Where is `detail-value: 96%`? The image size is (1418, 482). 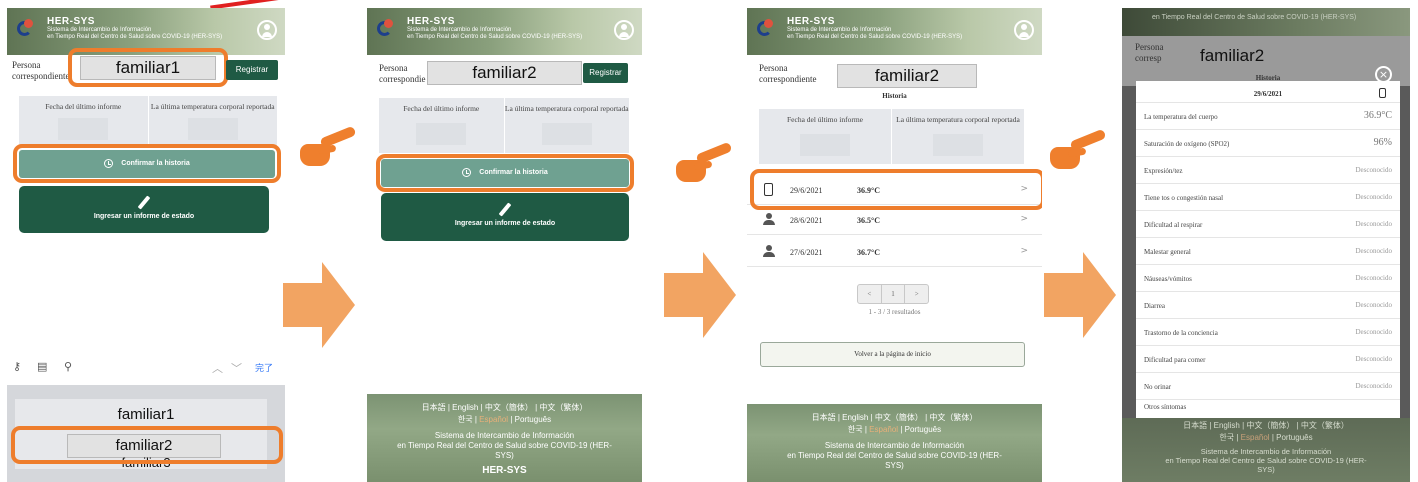 detail-value: 96% is located at coordinates (1382, 142).